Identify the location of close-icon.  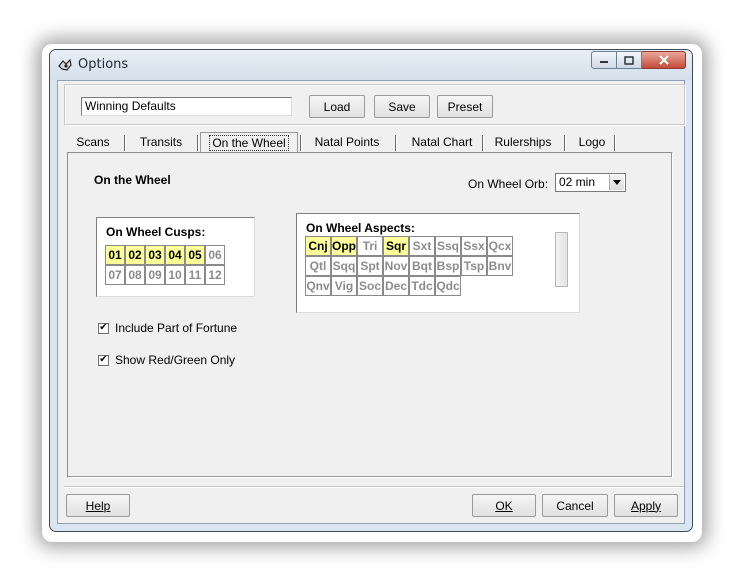
(663, 60).